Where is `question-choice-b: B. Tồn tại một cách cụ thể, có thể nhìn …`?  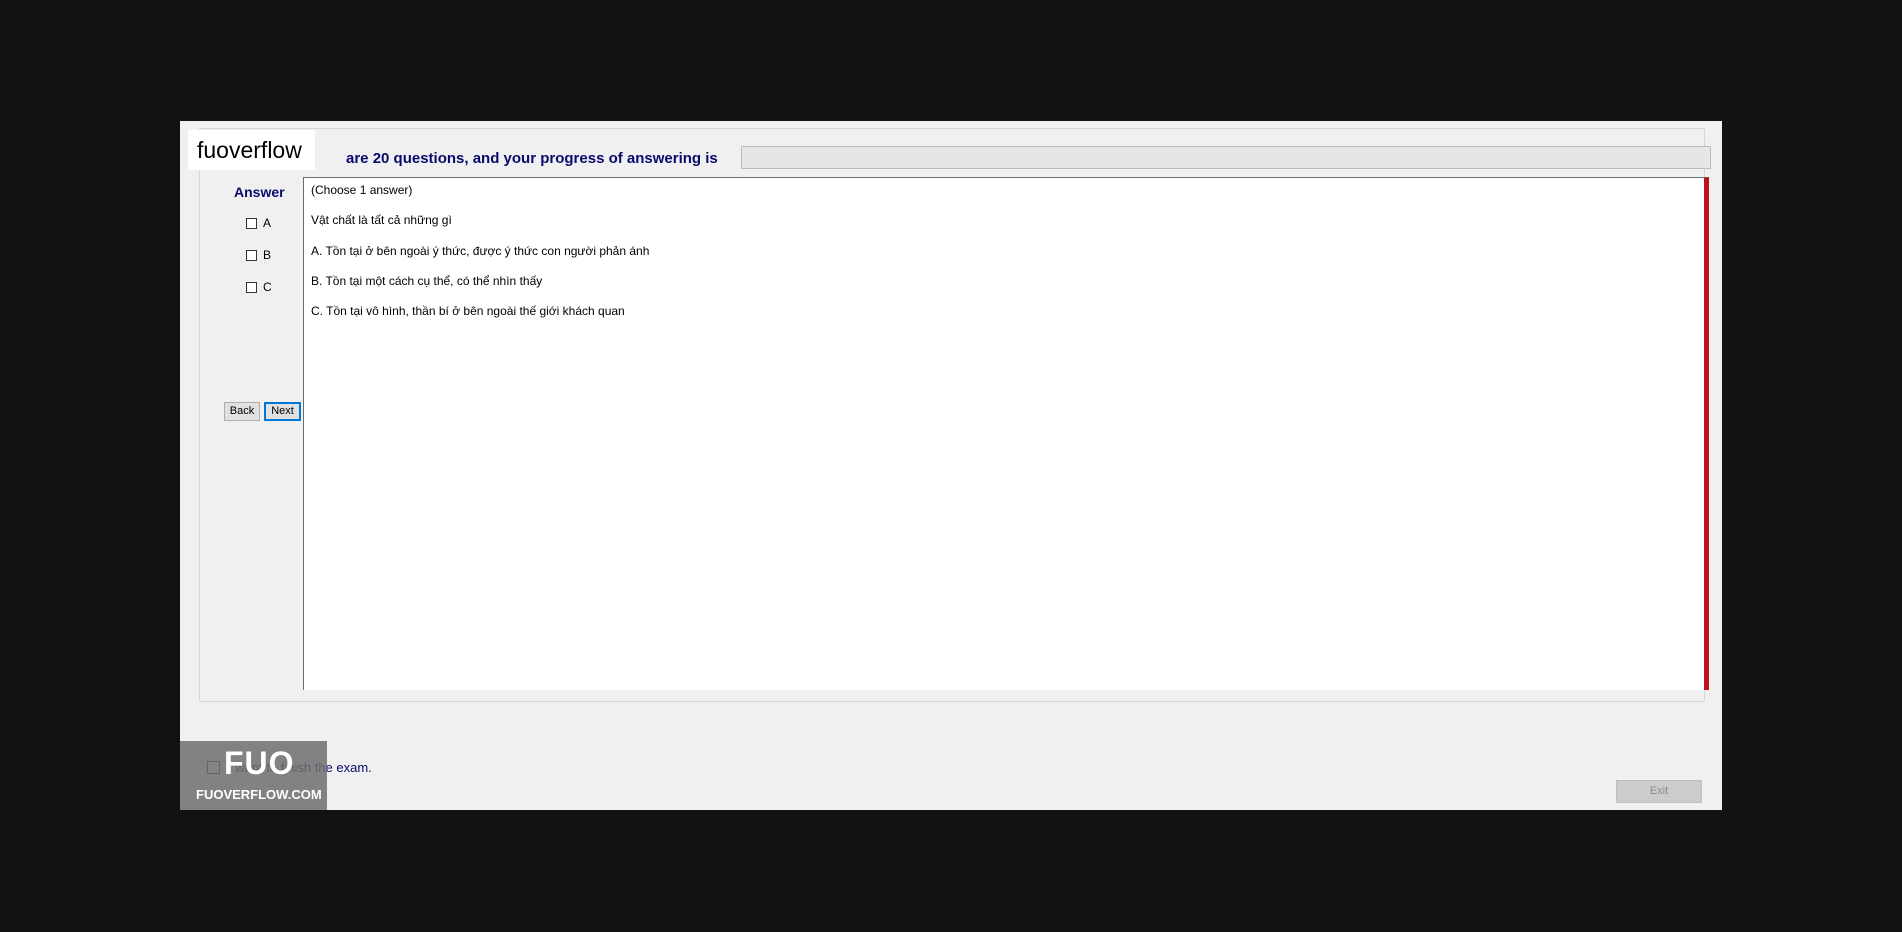 question-choice-b: B. Tồn tại một cách cụ thể, có thể nhìn … is located at coordinates (427, 281).